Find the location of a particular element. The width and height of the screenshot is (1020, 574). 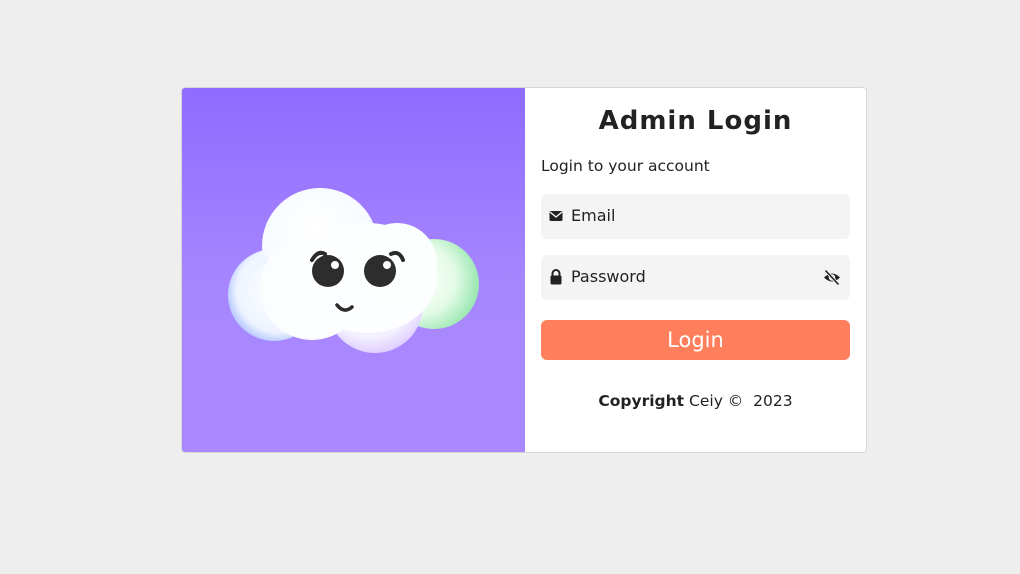

cloud-mascot-illustration is located at coordinates (353, 270).